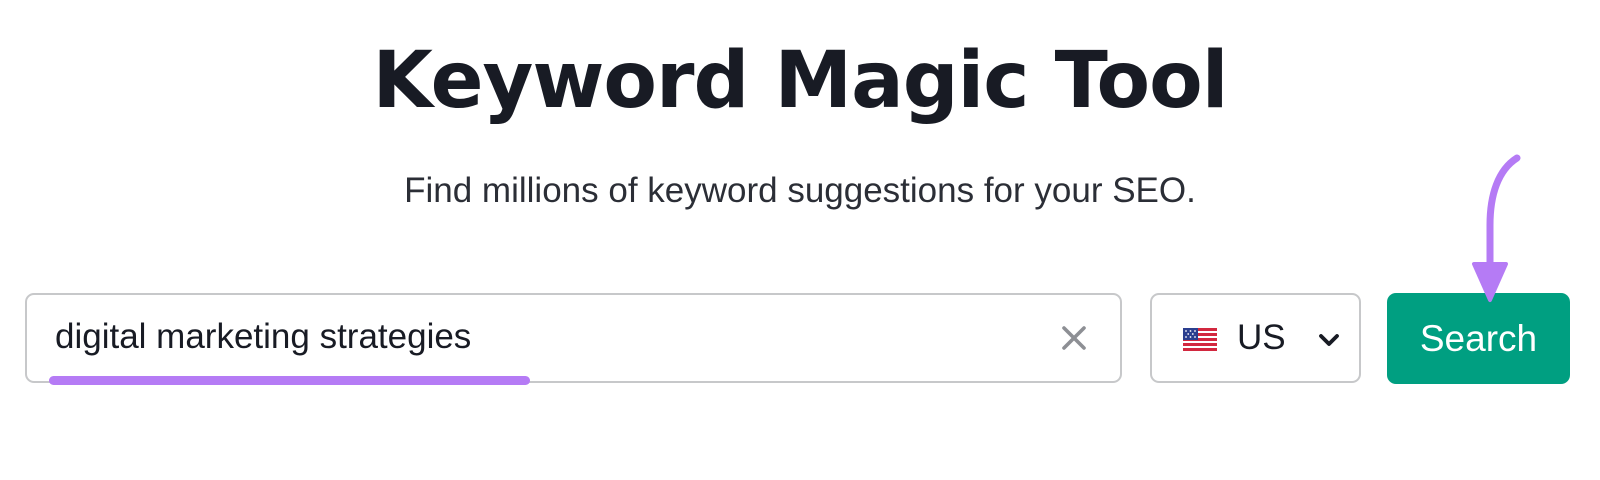  I want to click on keyword-search-input: digital marketing strategies, so click(573, 338).